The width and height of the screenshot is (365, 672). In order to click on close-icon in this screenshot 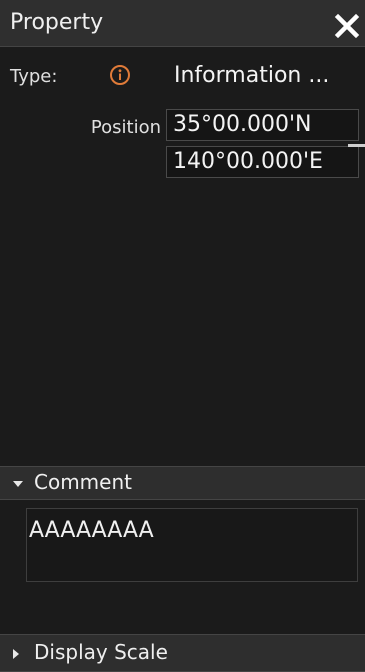, I will do `click(347, 26)`.